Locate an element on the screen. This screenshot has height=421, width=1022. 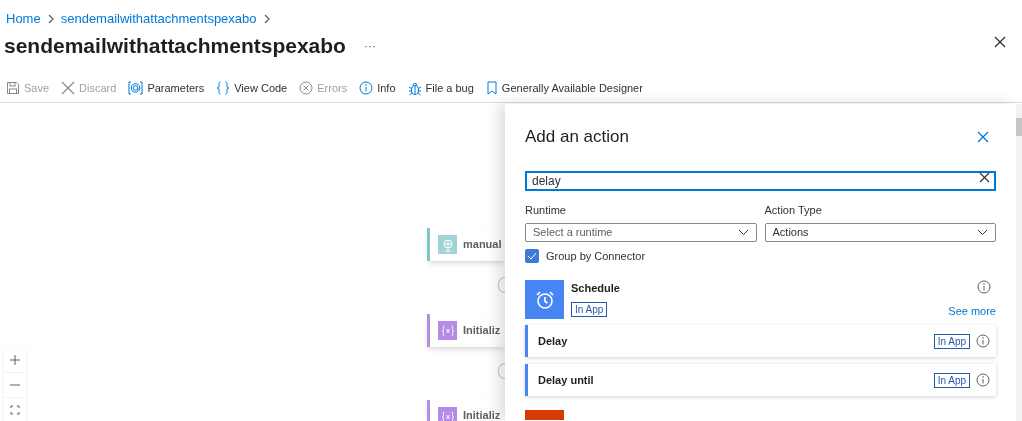
field-label: Runtime is located at coordinates (546, 210).